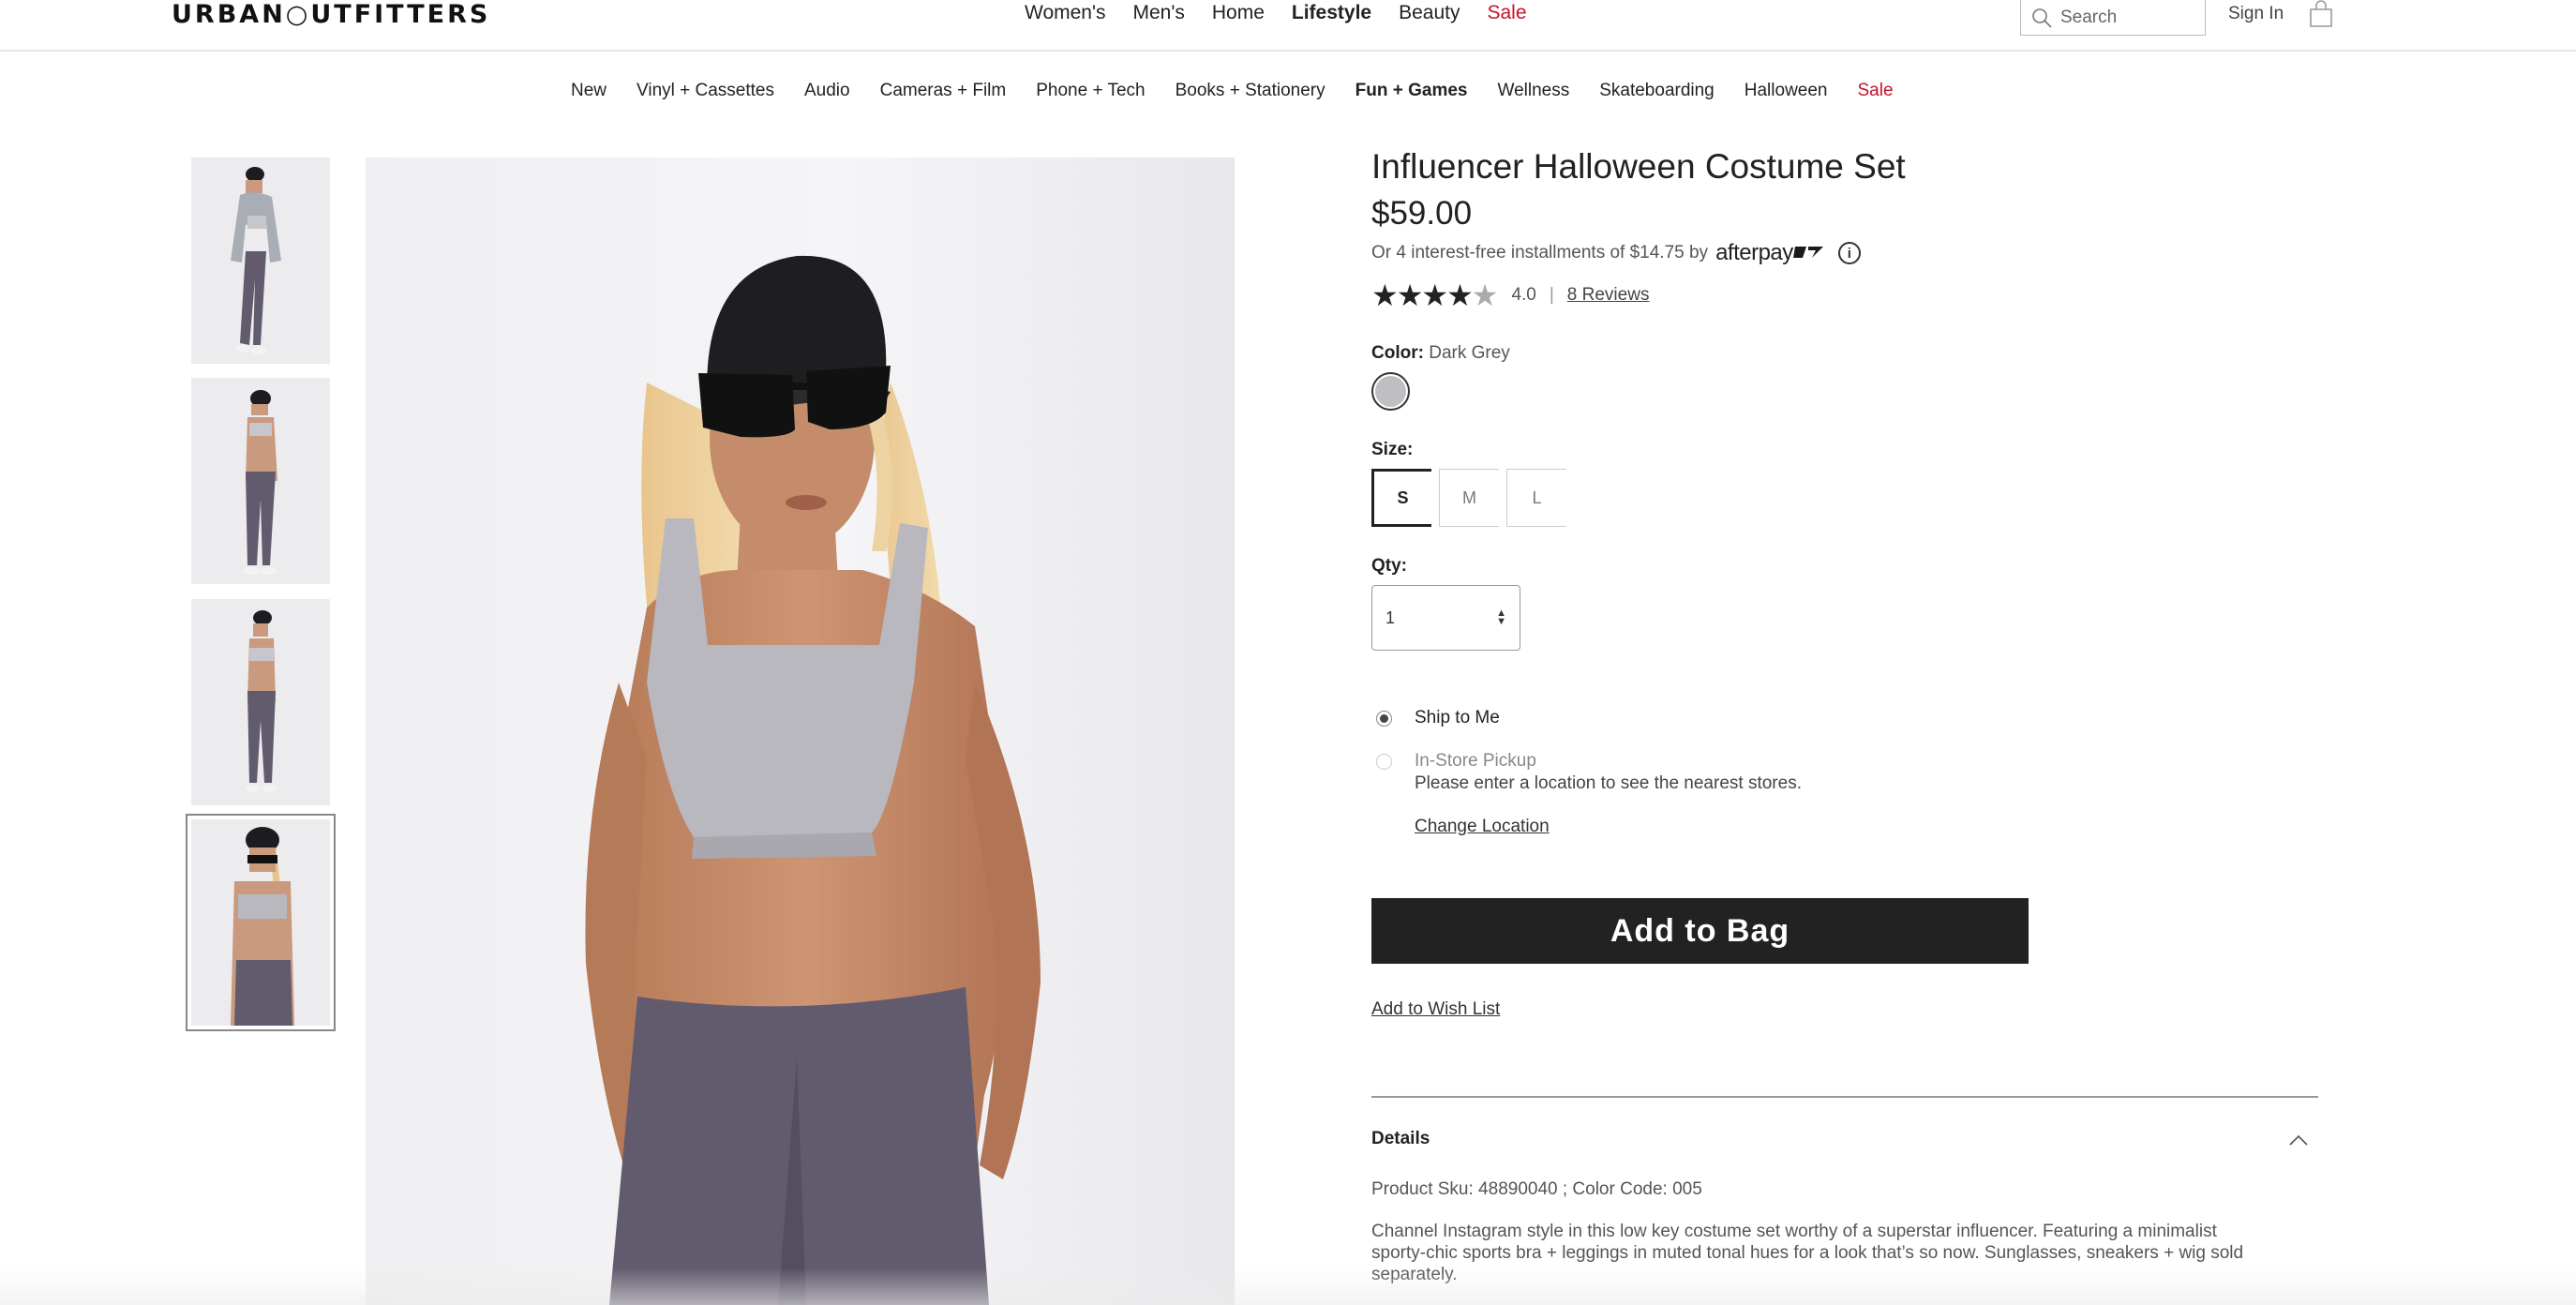 This screenshot has width=2576, height=1305. What do you see at coordinates (1158, 13) in the screenshot?
I see `nav-mens: Men's` at bounding box center [1158, 13].